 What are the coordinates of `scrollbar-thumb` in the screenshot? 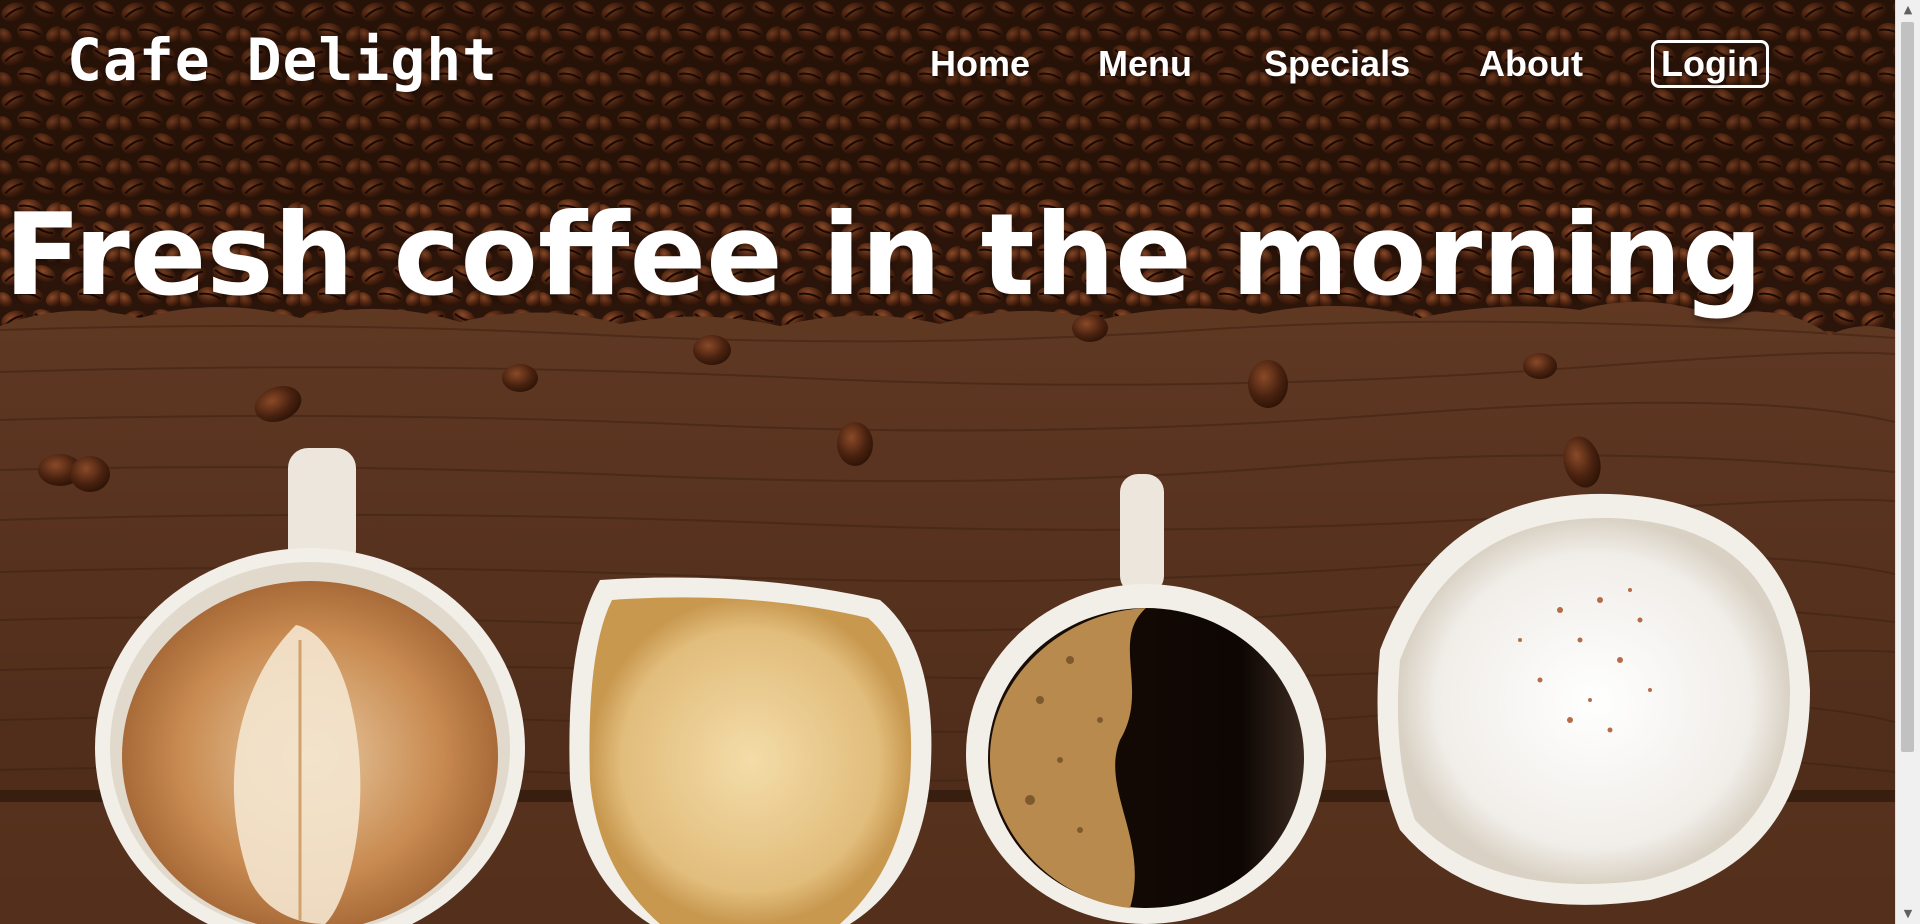 It's located at (1907, 387).